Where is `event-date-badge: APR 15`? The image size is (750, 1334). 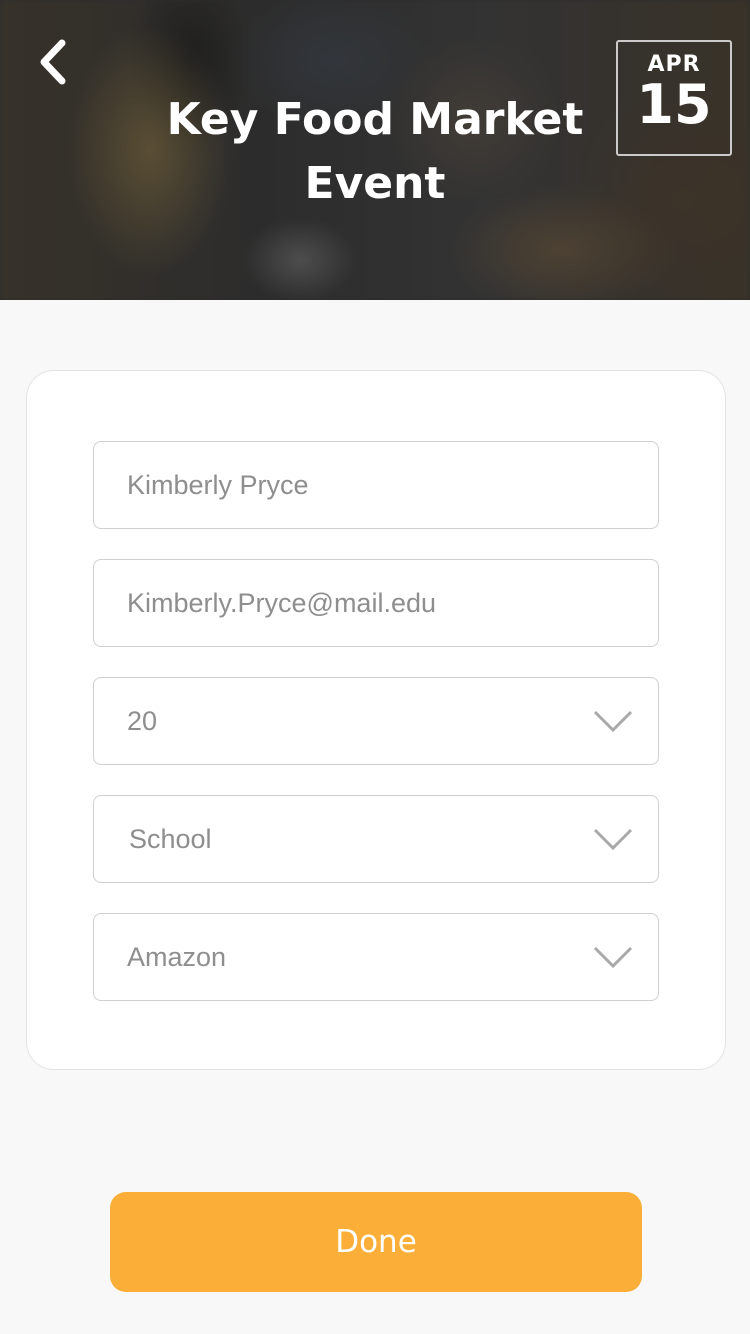 event-date-badge: APR 15 is located at coordinates (674, 98).